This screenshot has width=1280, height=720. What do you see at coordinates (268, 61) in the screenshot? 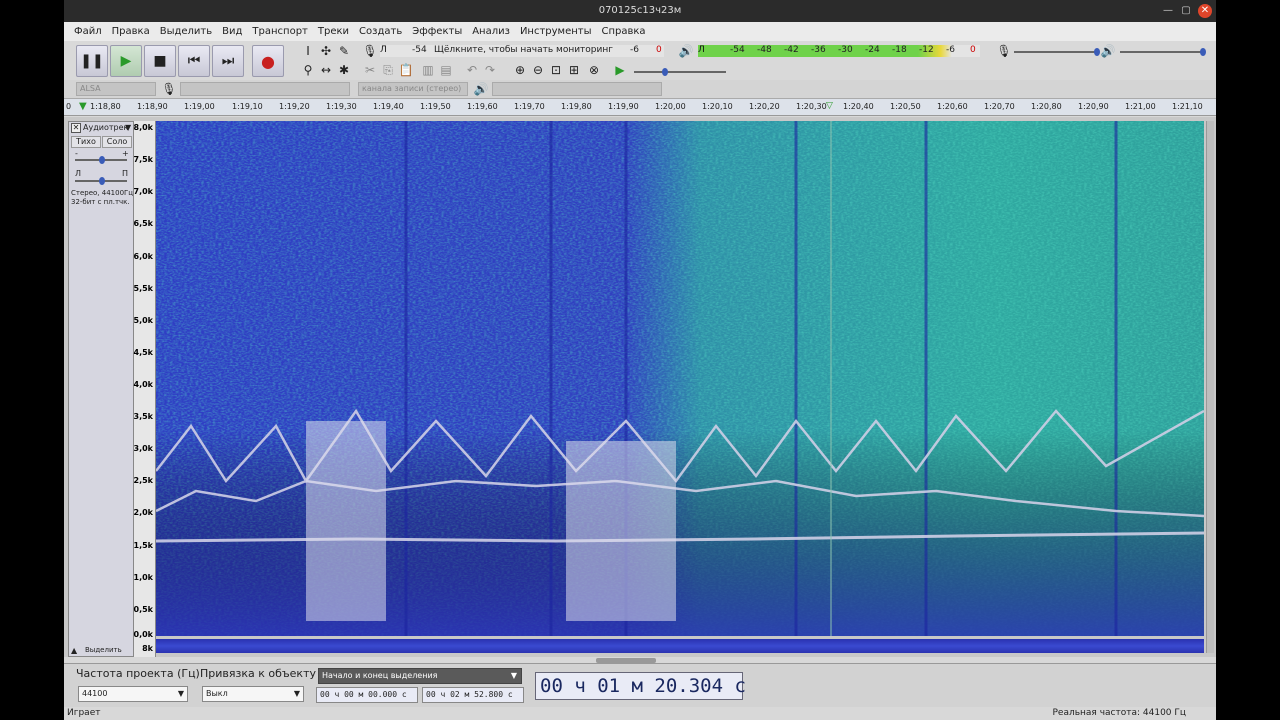
I see `record-button: ●` at bounding box center [268, 61].